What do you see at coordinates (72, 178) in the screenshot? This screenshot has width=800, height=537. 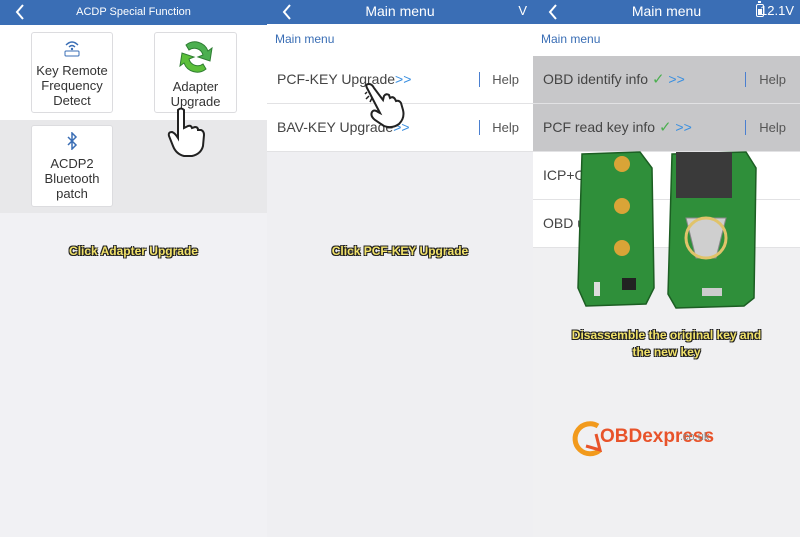 I see `tile-label: ACDP2 Bluetooth patch` at bounding box center [72, 178].